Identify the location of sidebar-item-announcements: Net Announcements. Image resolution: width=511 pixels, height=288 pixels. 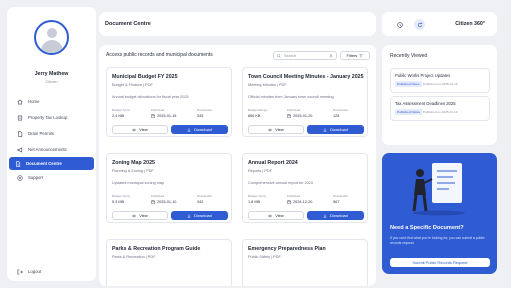
(51, 149).